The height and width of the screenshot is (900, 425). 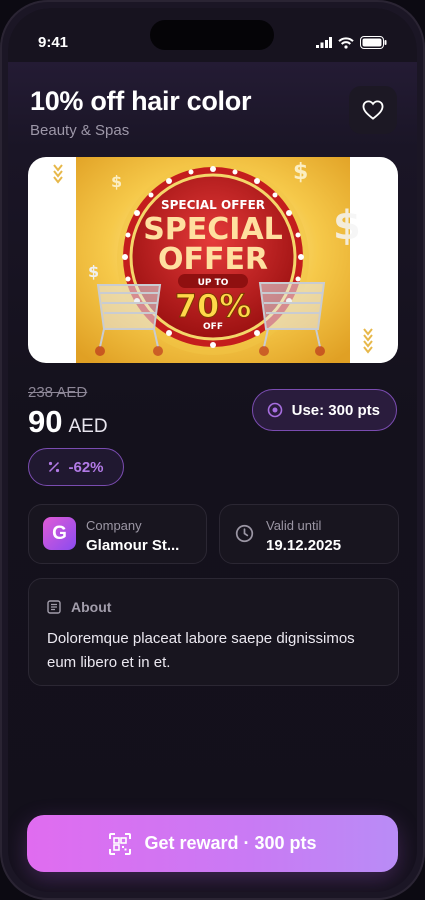 I want to click on discount-badge: -62%, so click(x=76, y=467).